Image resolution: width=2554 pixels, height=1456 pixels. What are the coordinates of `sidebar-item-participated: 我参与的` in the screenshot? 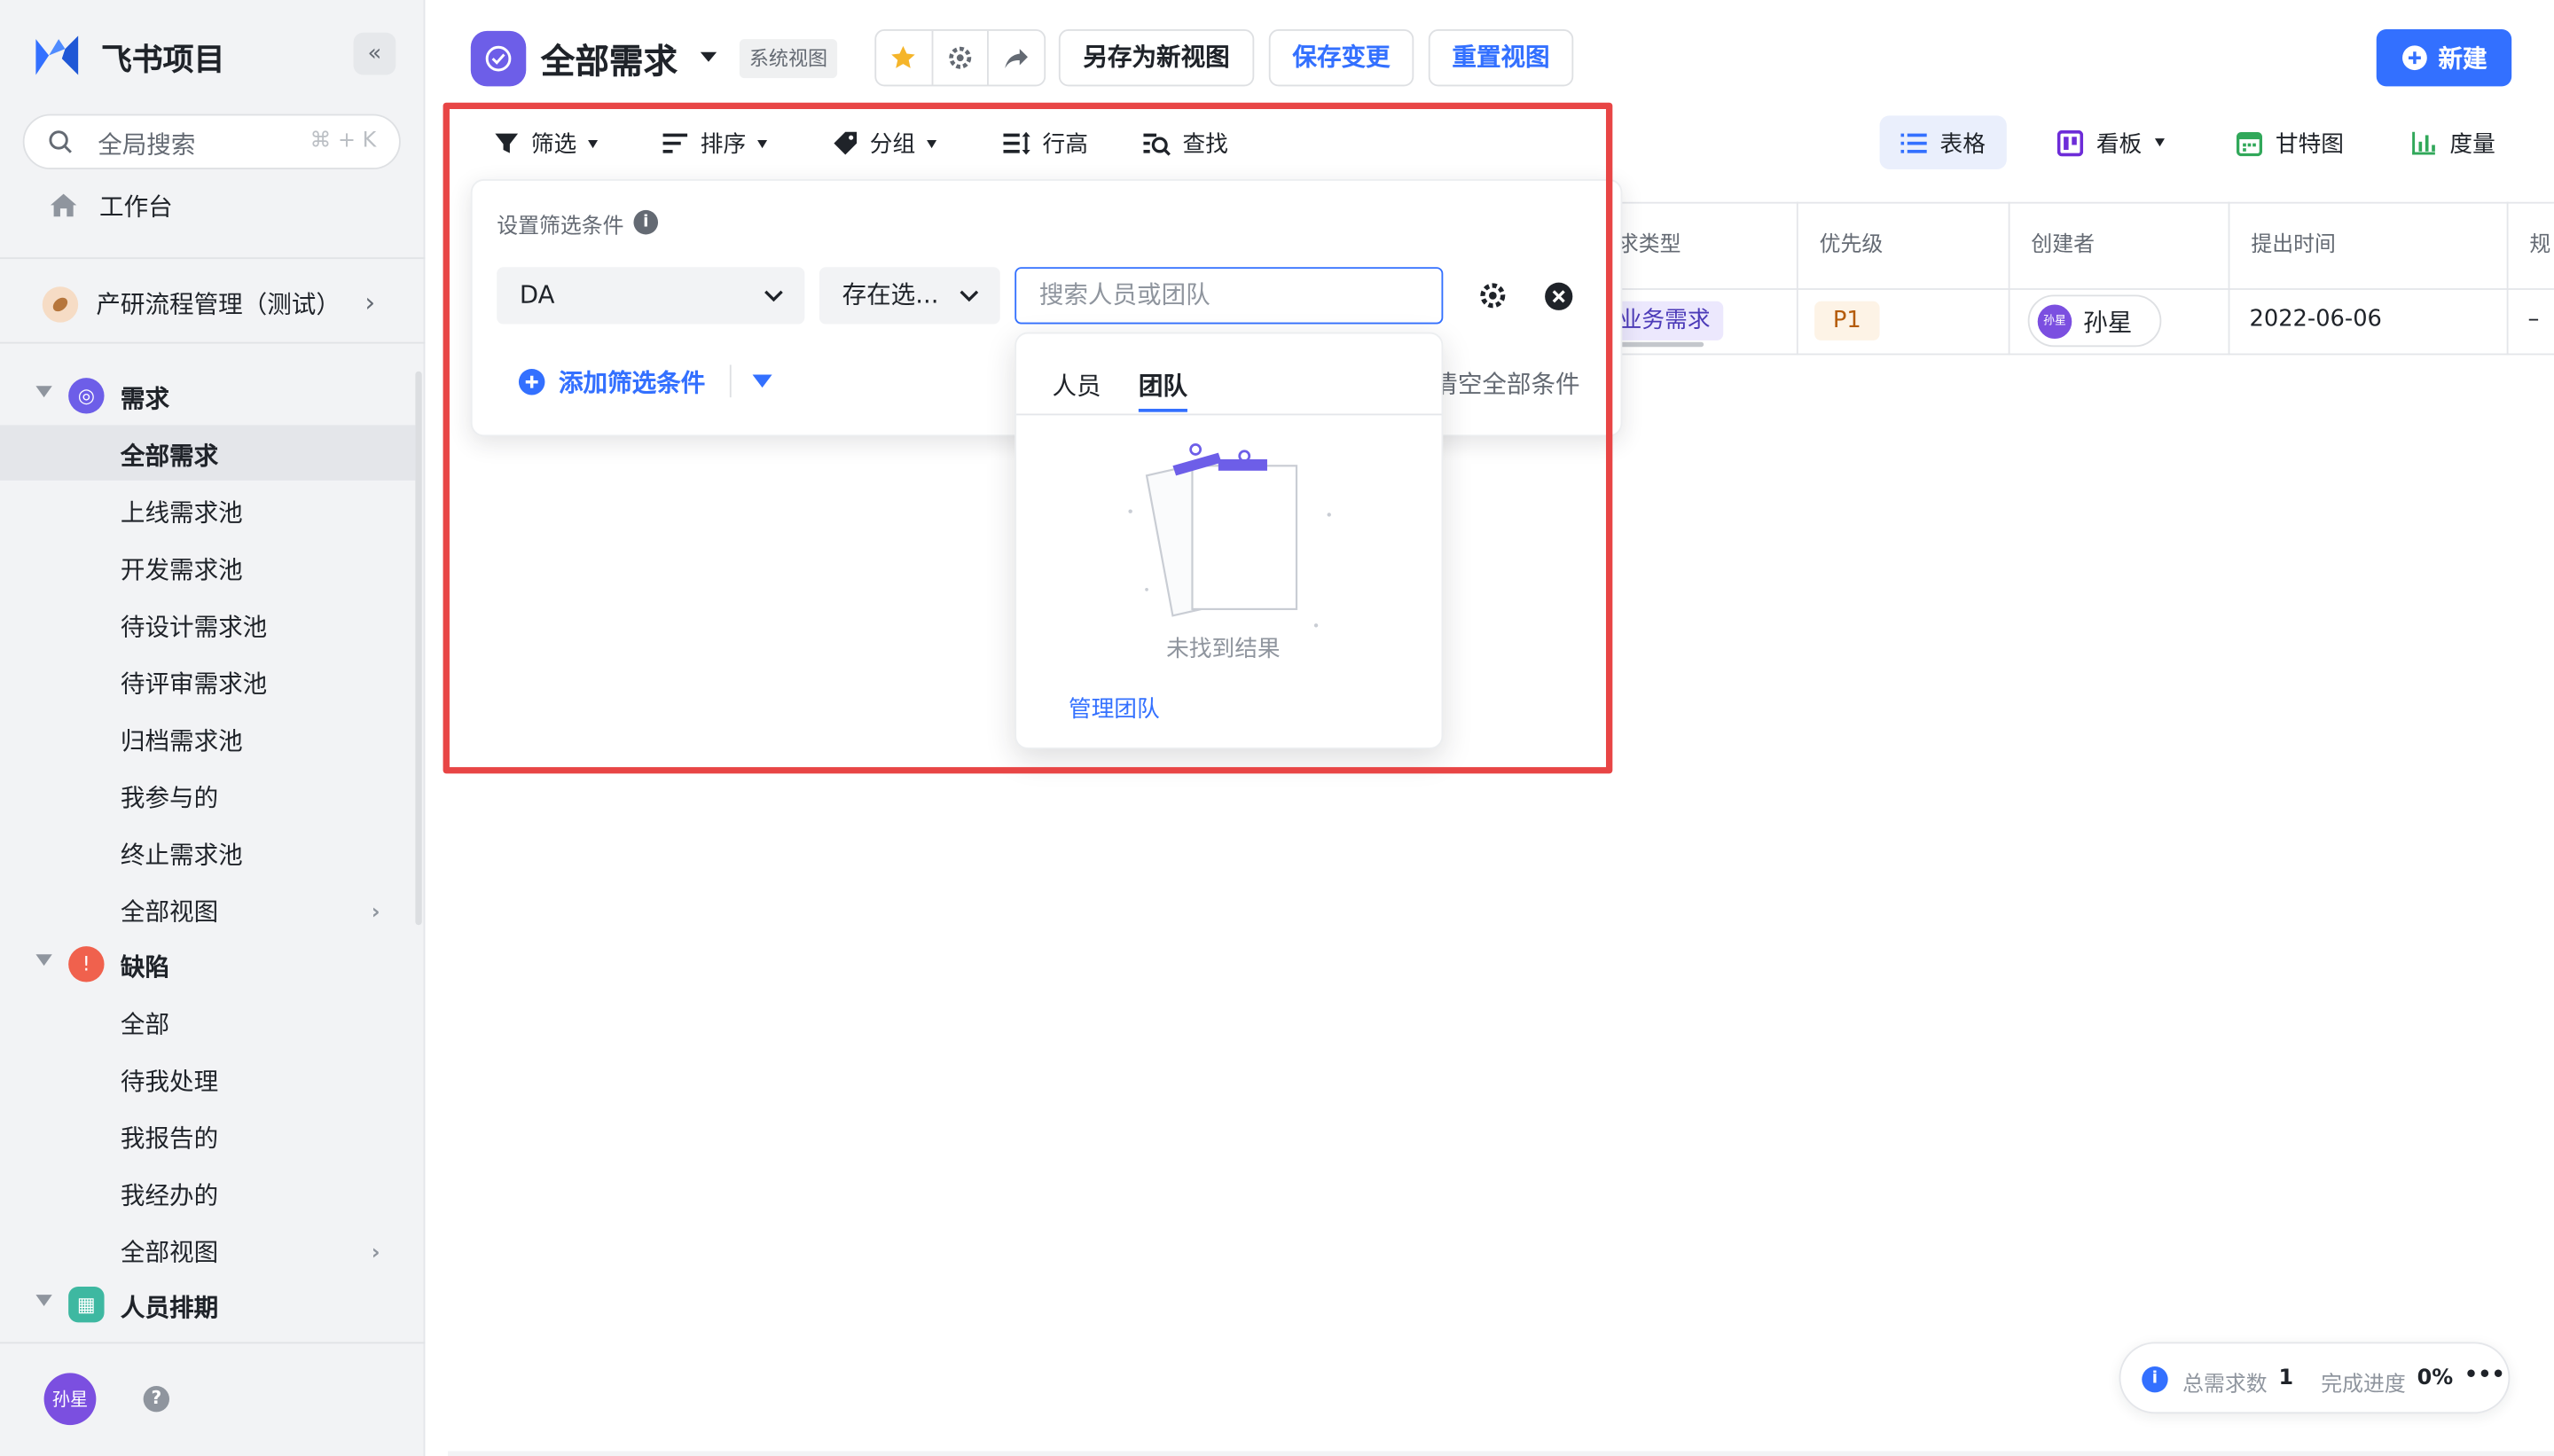 It's located at (207, 794).